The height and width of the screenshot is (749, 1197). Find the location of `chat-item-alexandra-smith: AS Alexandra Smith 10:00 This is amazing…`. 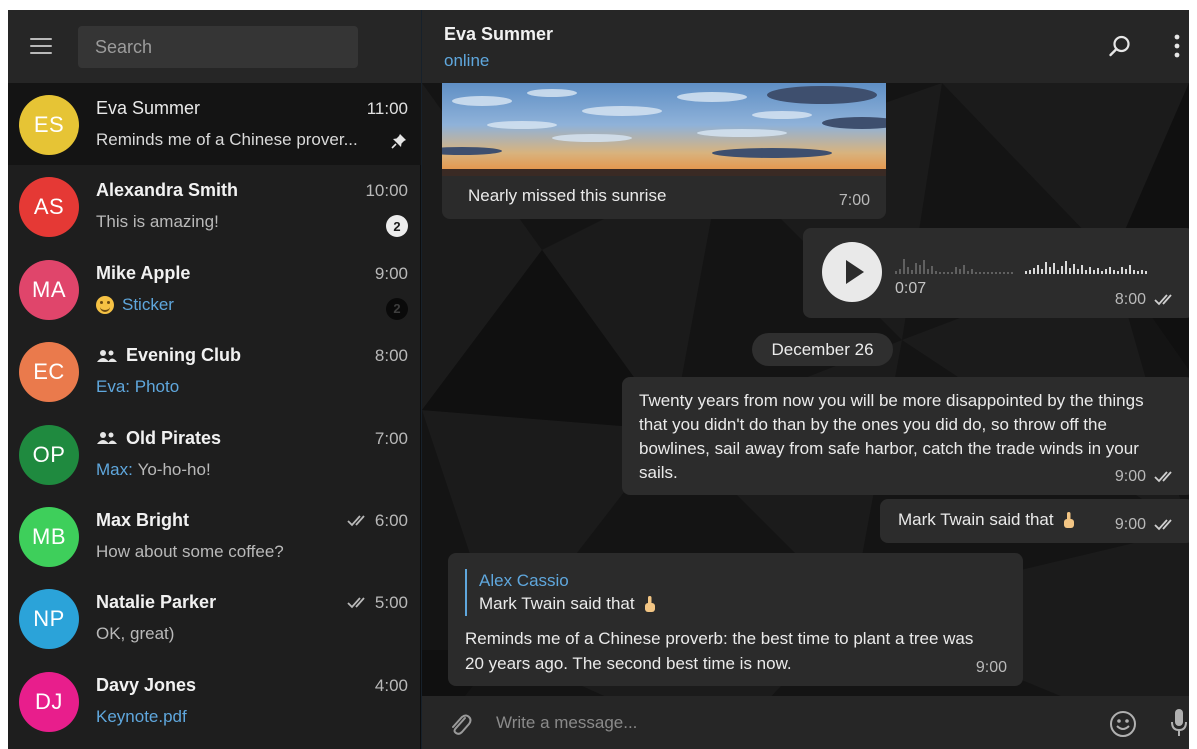

chat-item-alexandra-smith: AS Alexandra Smith 10:00 This is amazing… is located at coordinates (214, 206).